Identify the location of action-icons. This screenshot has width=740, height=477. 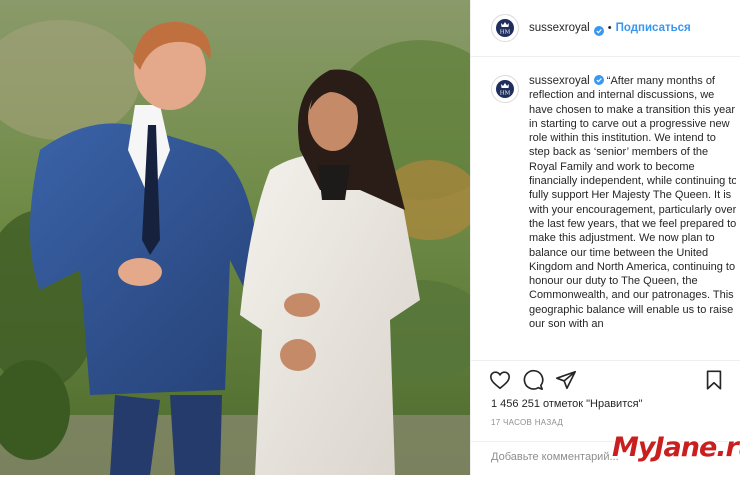
(609, 381).